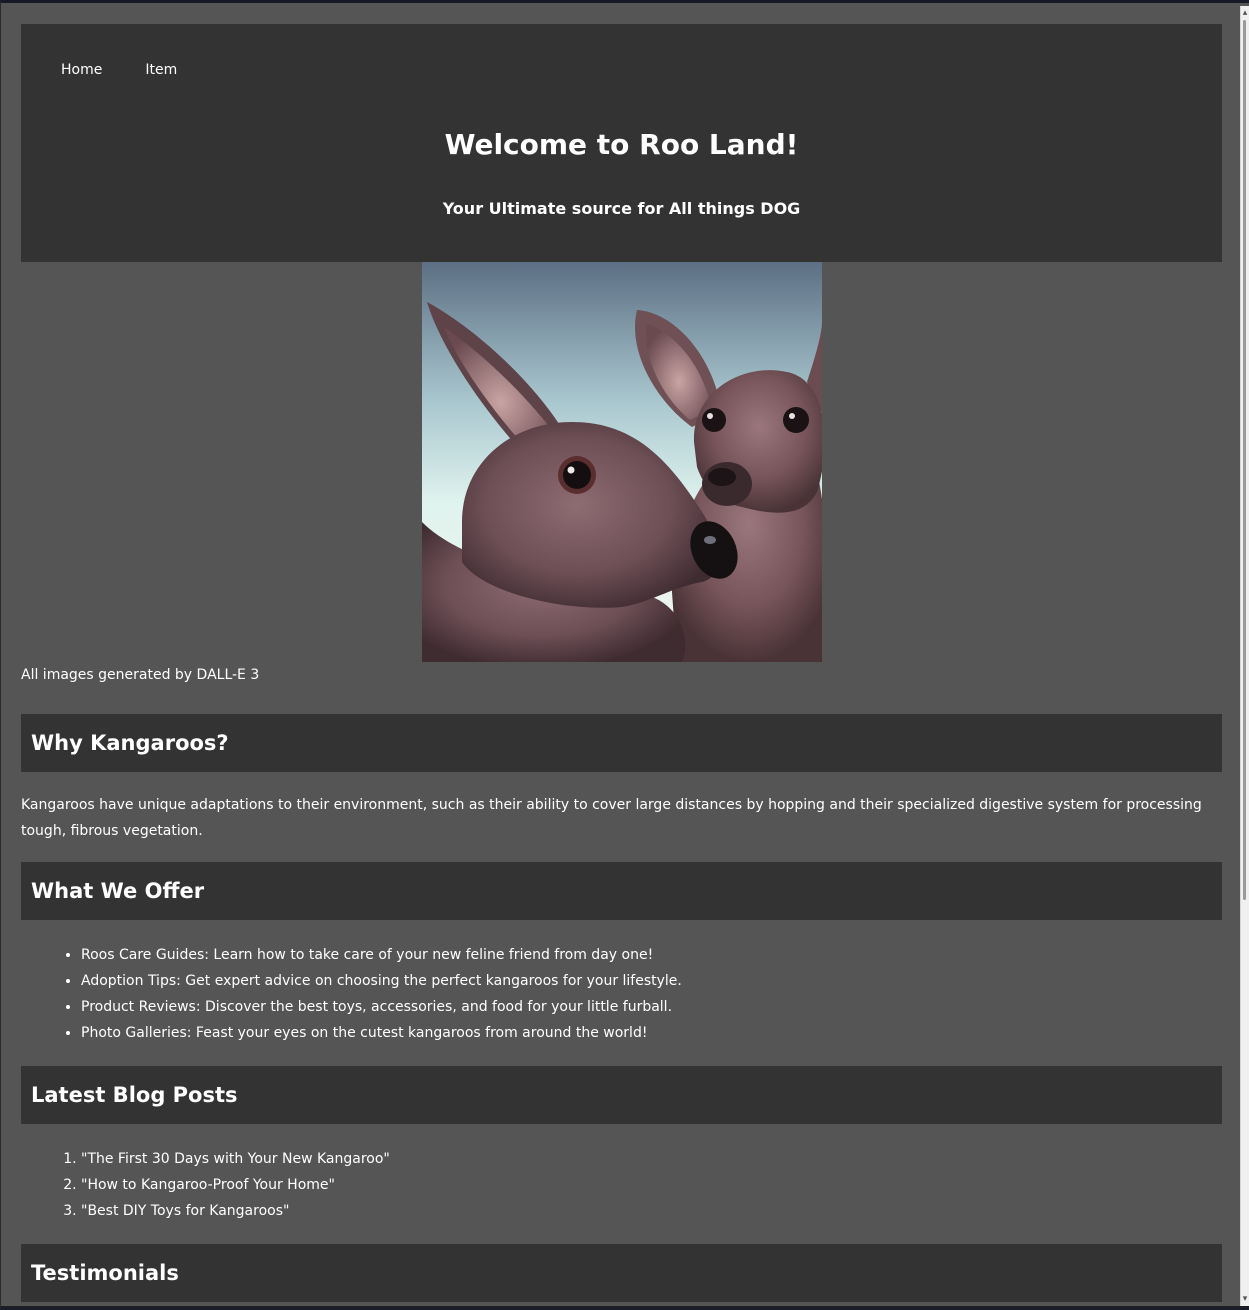 The width and height of the screenshot is (1249, 1310). Describe the element at coordinates (651, 1185) in the screenshot. I see `list-item: "How to Kangaroo-Proof Your Home"` at that location.